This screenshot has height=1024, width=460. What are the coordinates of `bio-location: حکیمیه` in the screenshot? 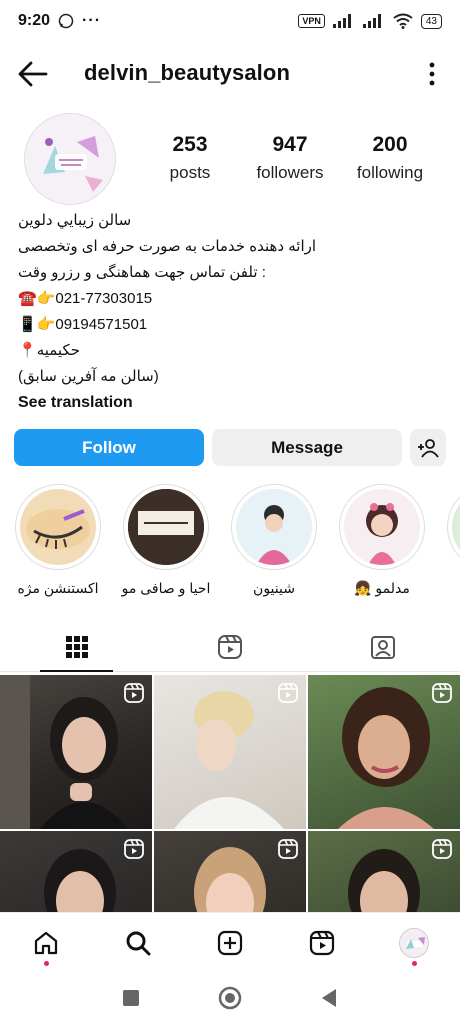 It's located at (58, 350).